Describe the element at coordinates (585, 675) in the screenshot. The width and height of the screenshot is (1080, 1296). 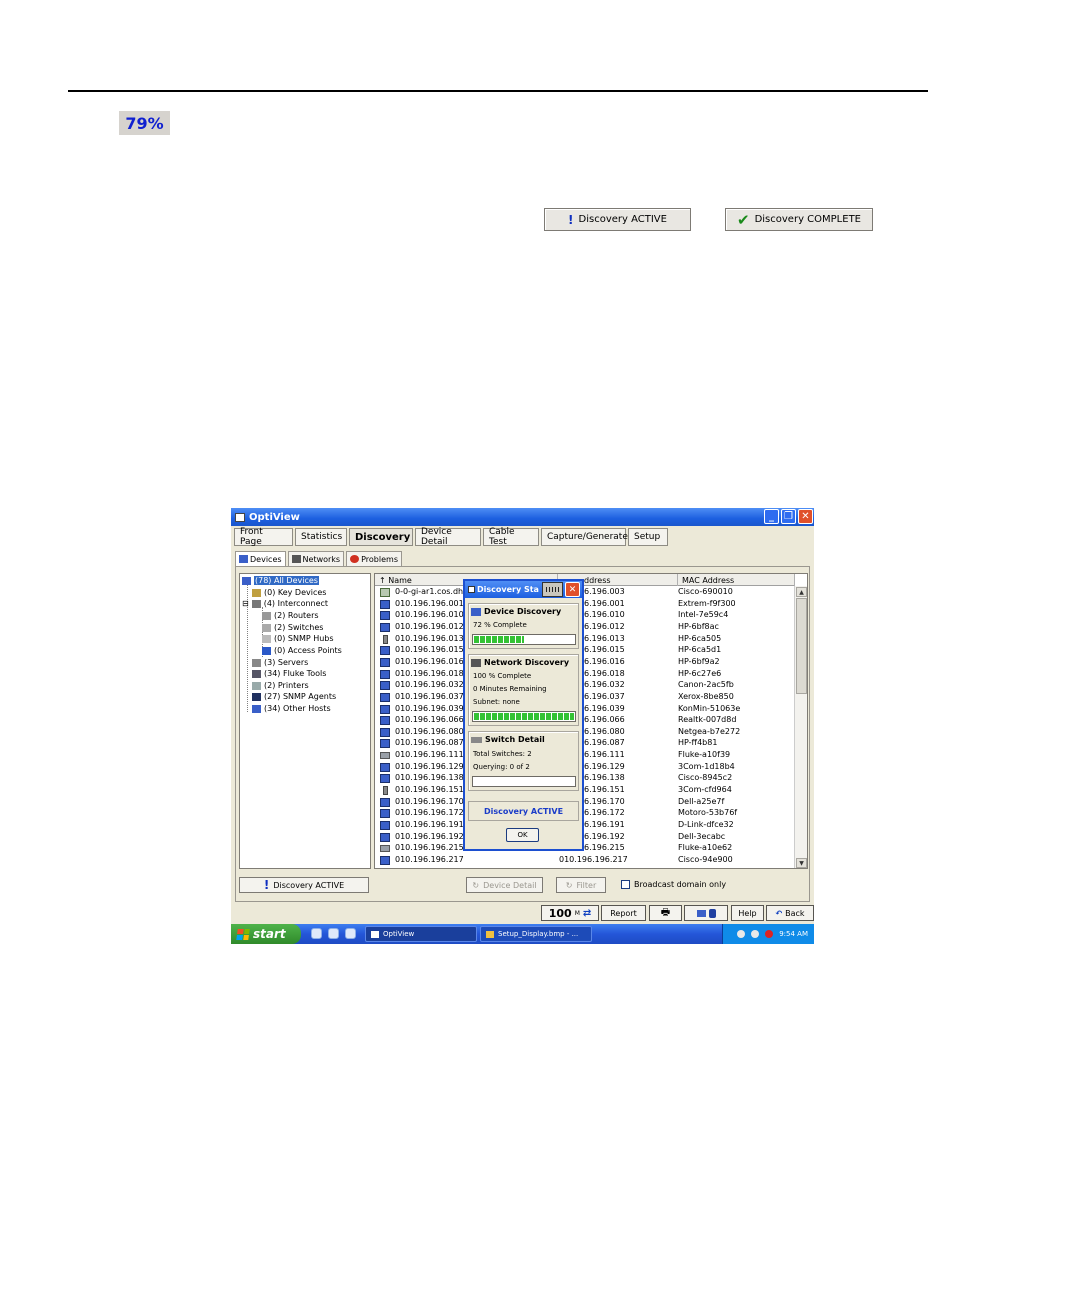
I see `table-row: 010.196.196.018 6.196.018 HP-6c27e6` at that location.